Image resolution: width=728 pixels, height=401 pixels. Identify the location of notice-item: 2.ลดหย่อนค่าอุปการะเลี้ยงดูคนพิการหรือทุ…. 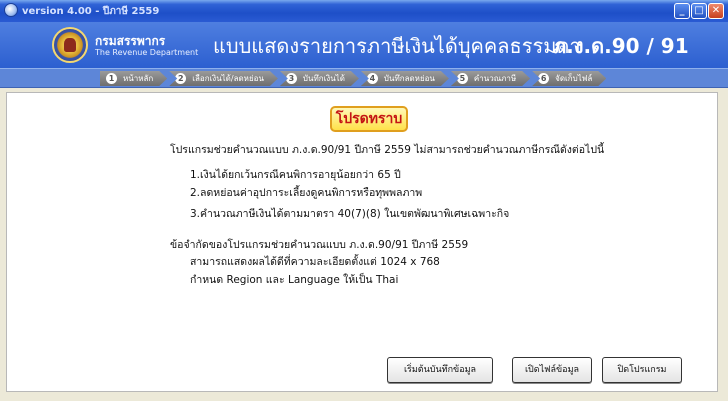
(306, 193).